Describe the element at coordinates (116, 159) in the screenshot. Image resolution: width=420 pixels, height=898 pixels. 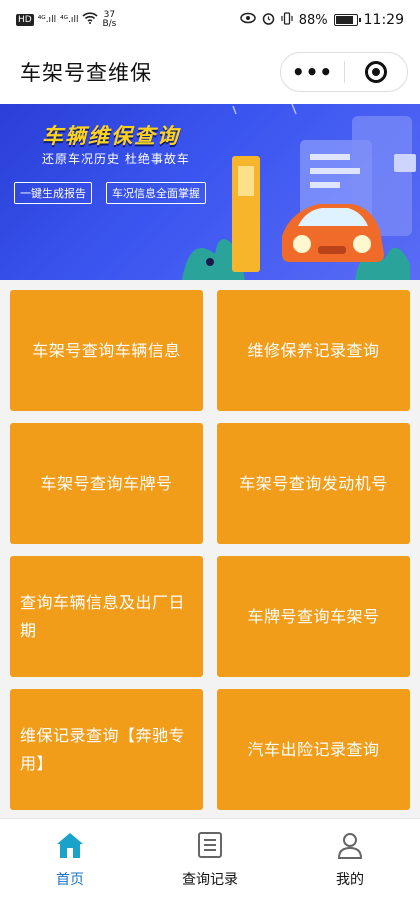
I see `banner-subtitle: 还原车况历史 杜绝事故车` at that location.